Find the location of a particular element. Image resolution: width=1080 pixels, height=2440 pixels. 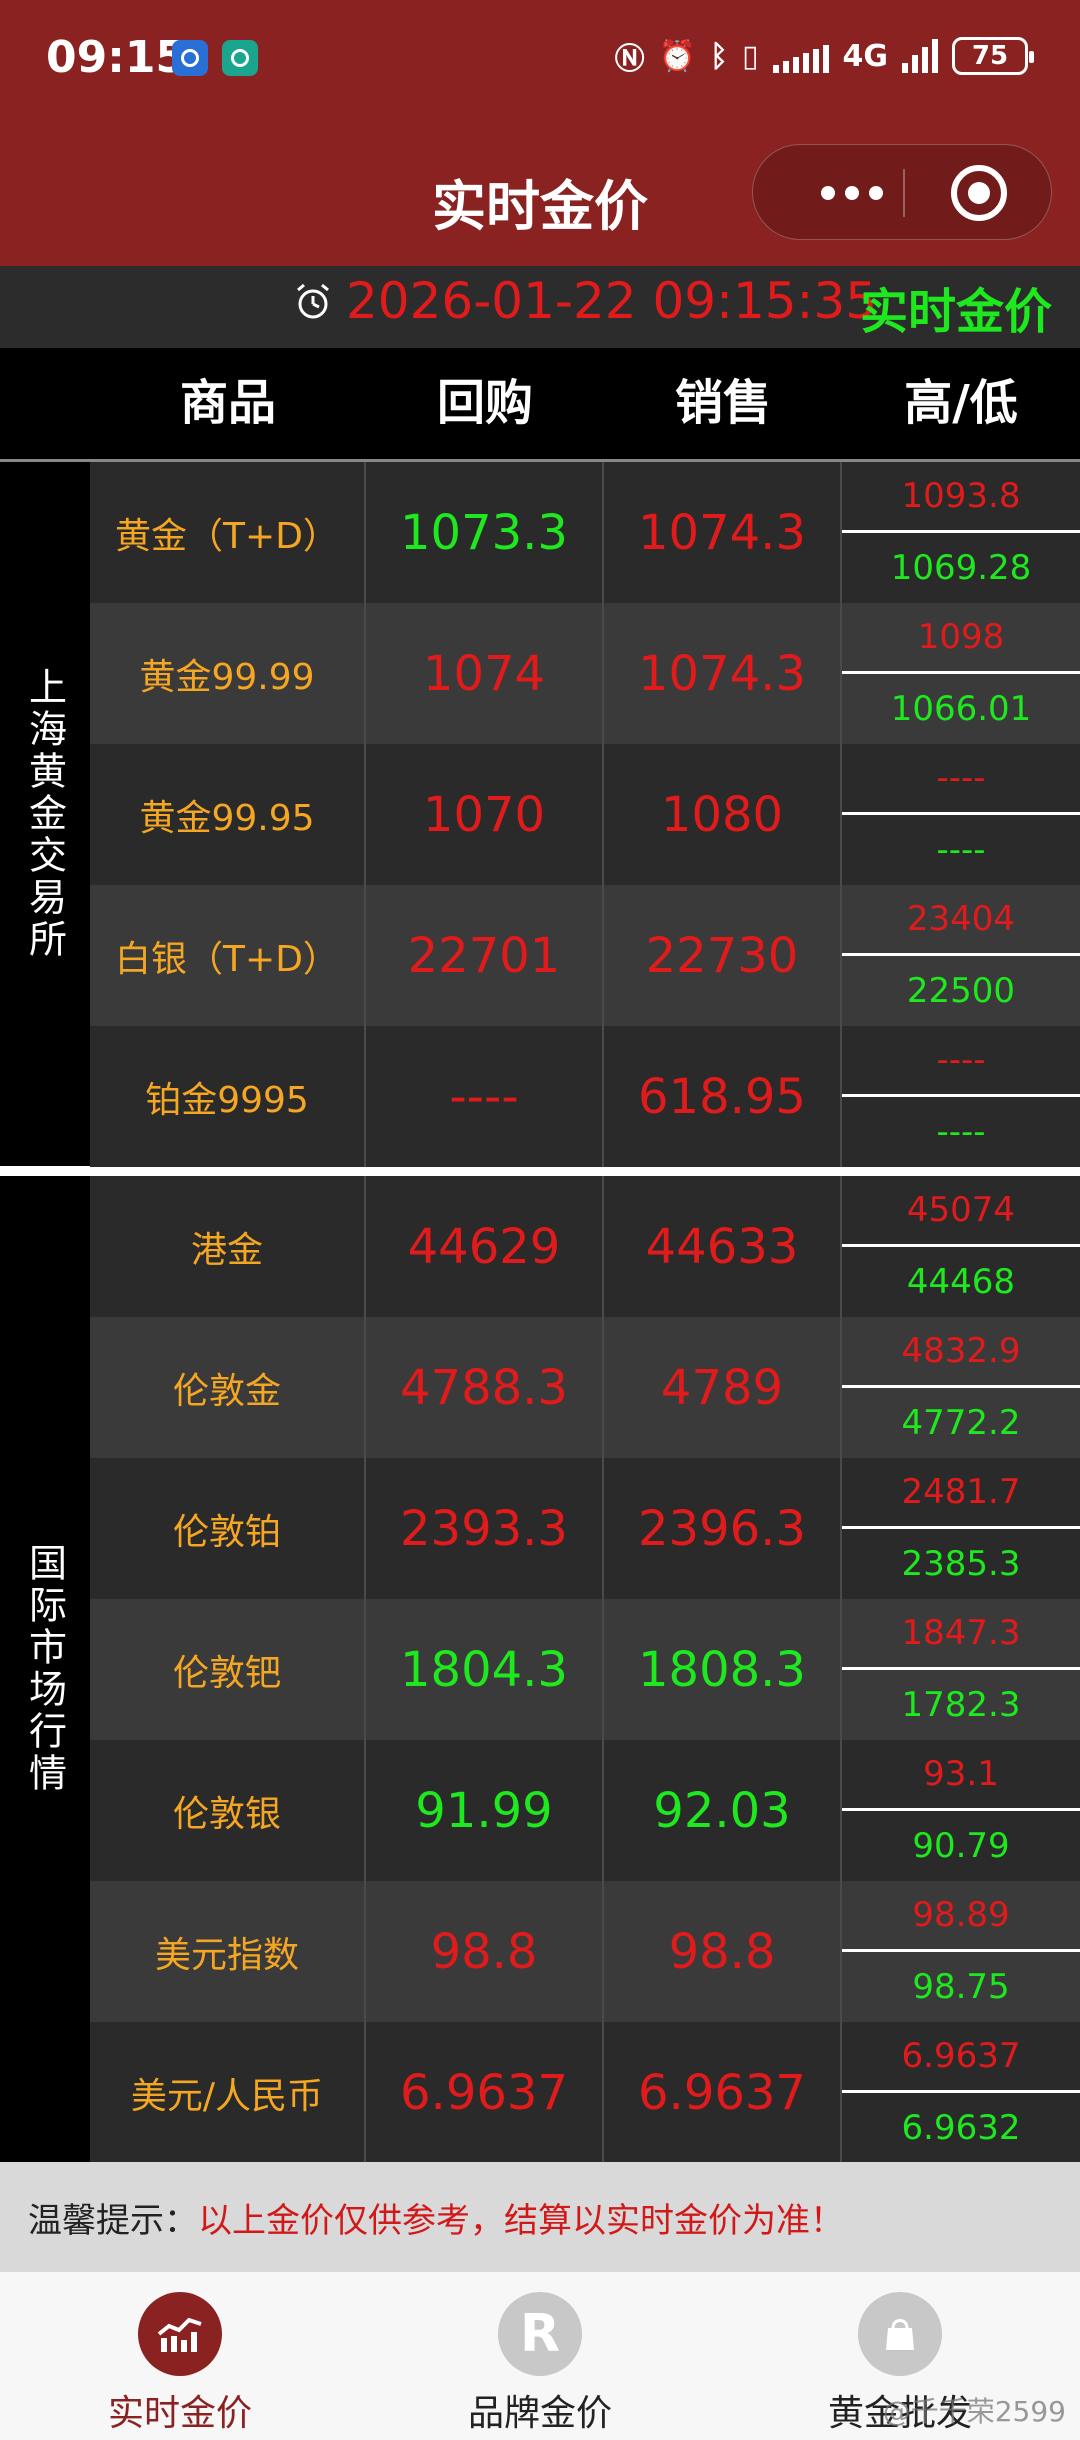

table-row: 伦敦金 4788.3 4789 4832.9 4772.2 is located at coordinates (585, 1387).